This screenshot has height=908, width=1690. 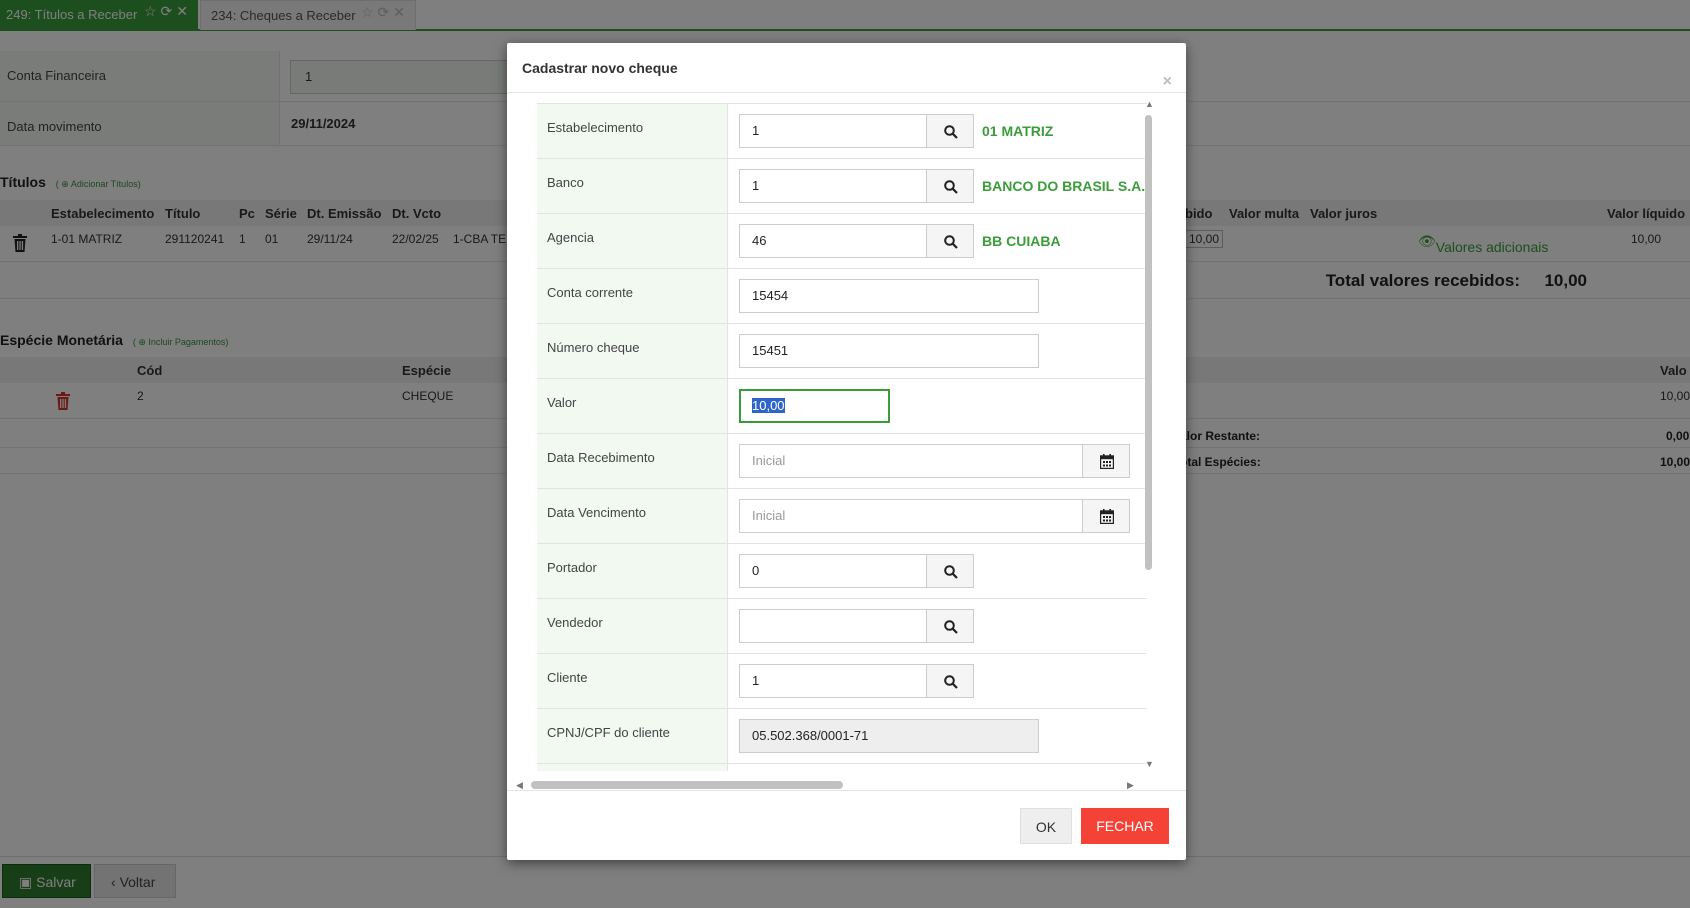 What do you see at coordinates (1046, 826) in the screenshot?
I see `ok-button: OK` at bounding box center [1046, 826].